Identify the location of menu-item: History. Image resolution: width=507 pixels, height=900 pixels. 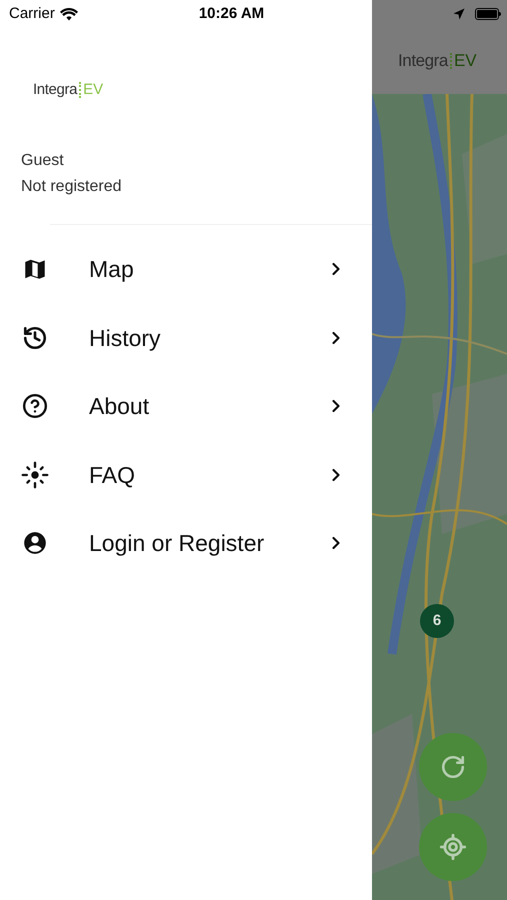
(186, 338).